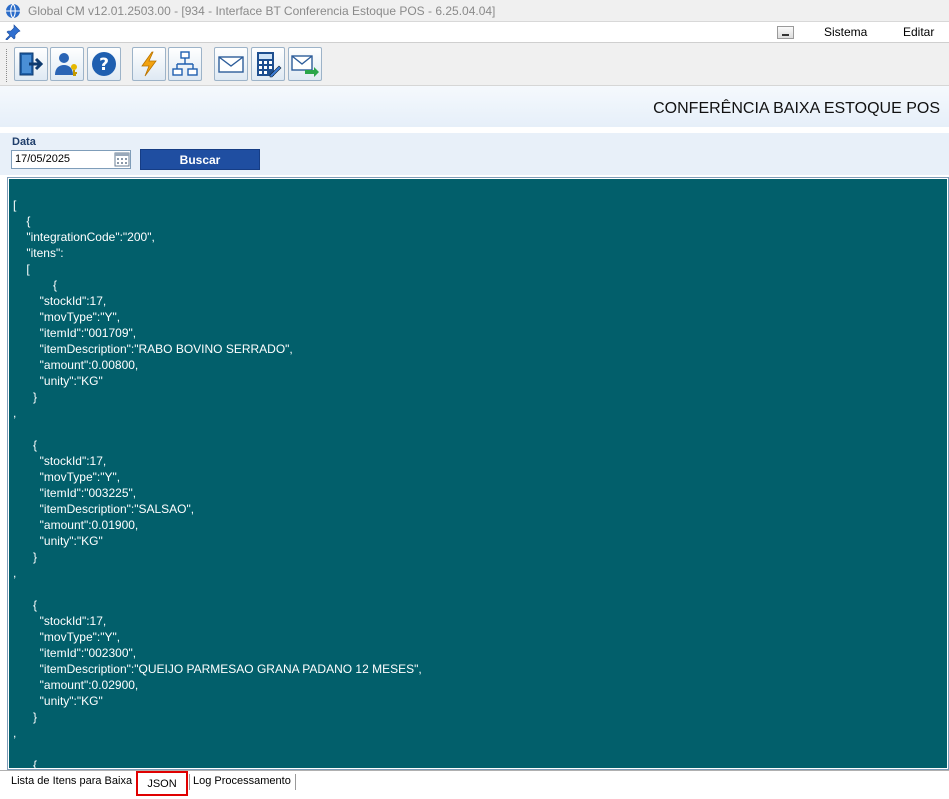 This screenshot has width=949, height=799. Describe the element at coordinates (242, 783) in the screenshot. I see `tab-log-processamento: Log Processamento` at that location.